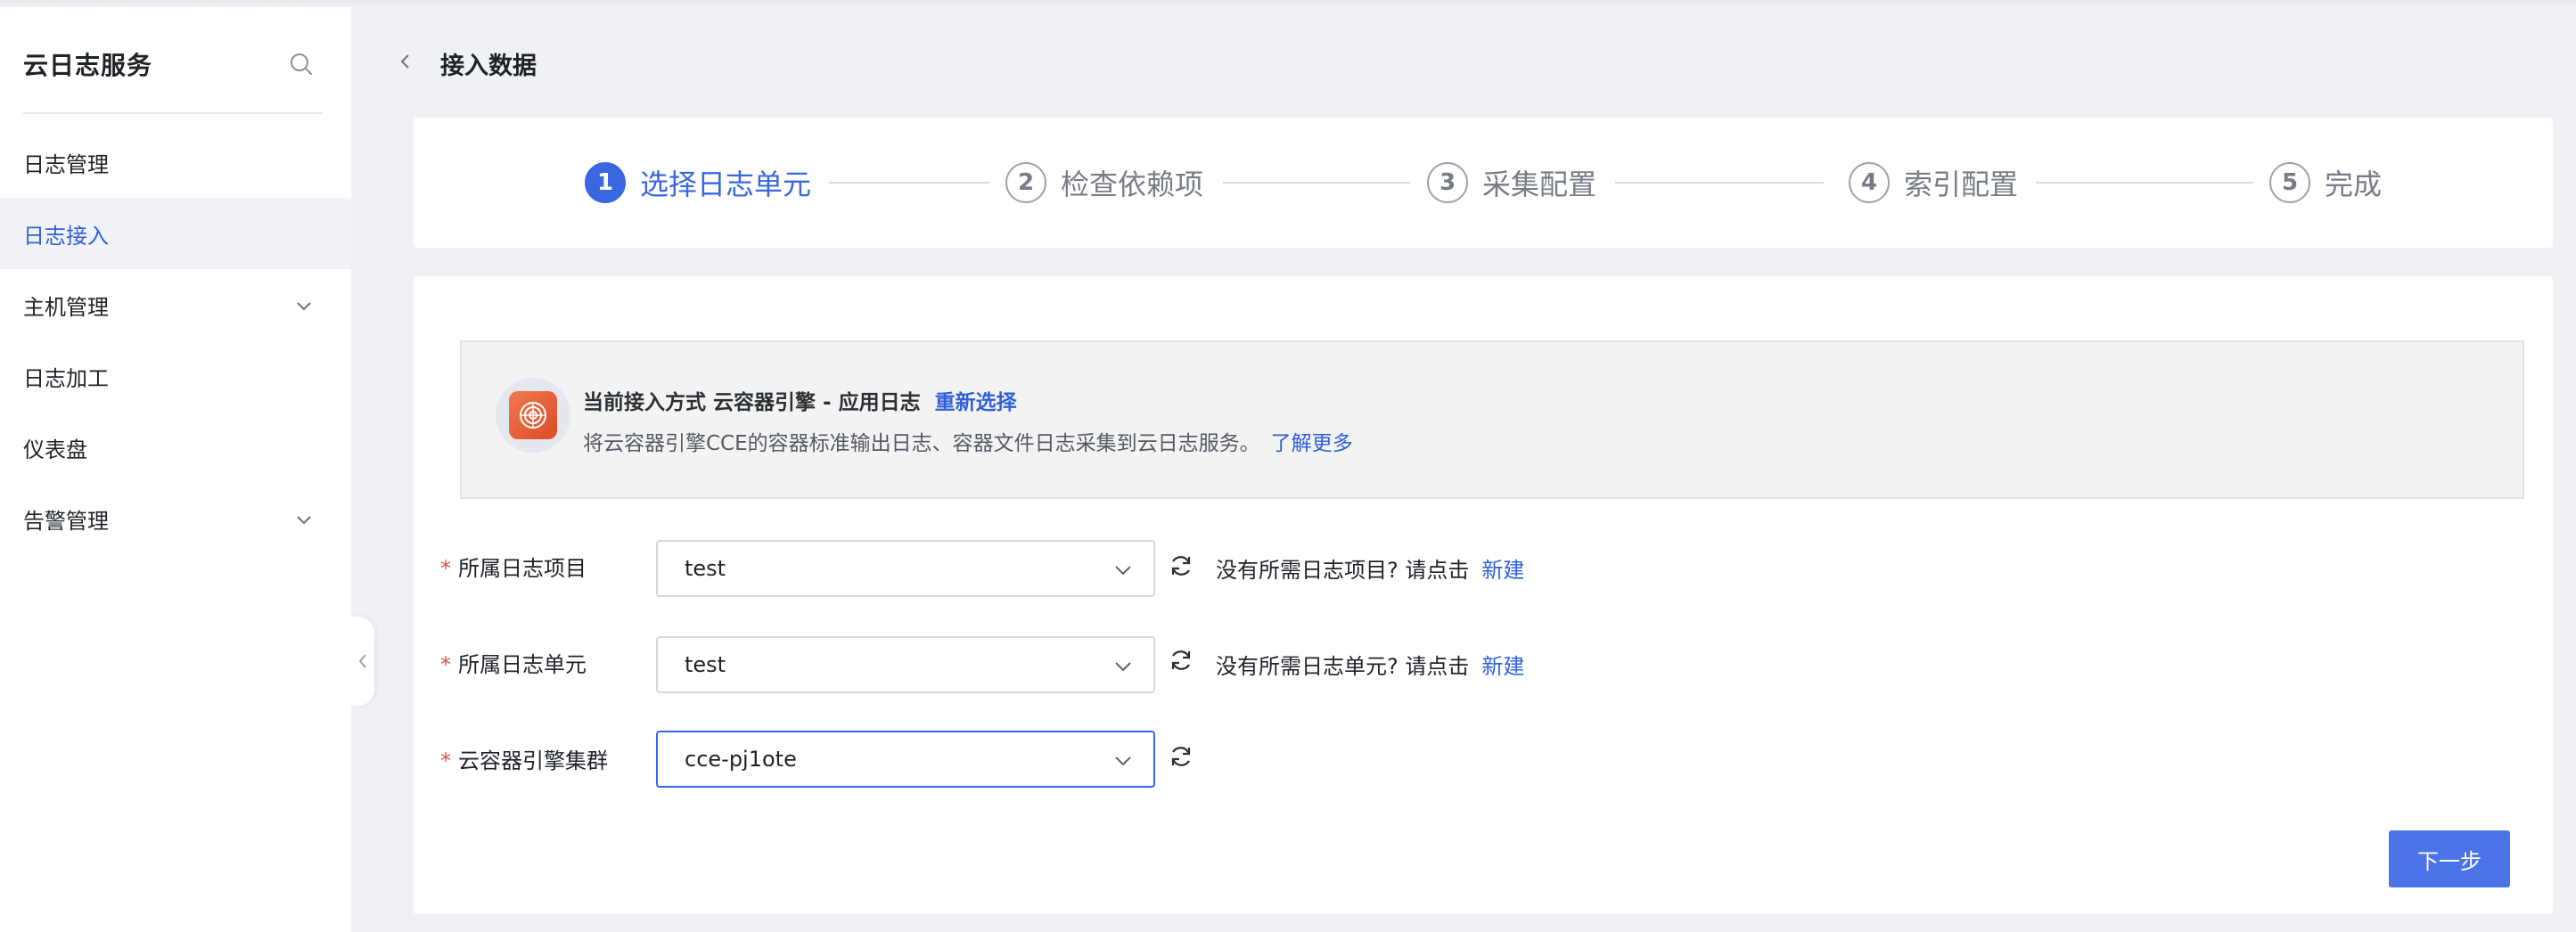  I want to click on chevron-left-icon, so click(362, 661).